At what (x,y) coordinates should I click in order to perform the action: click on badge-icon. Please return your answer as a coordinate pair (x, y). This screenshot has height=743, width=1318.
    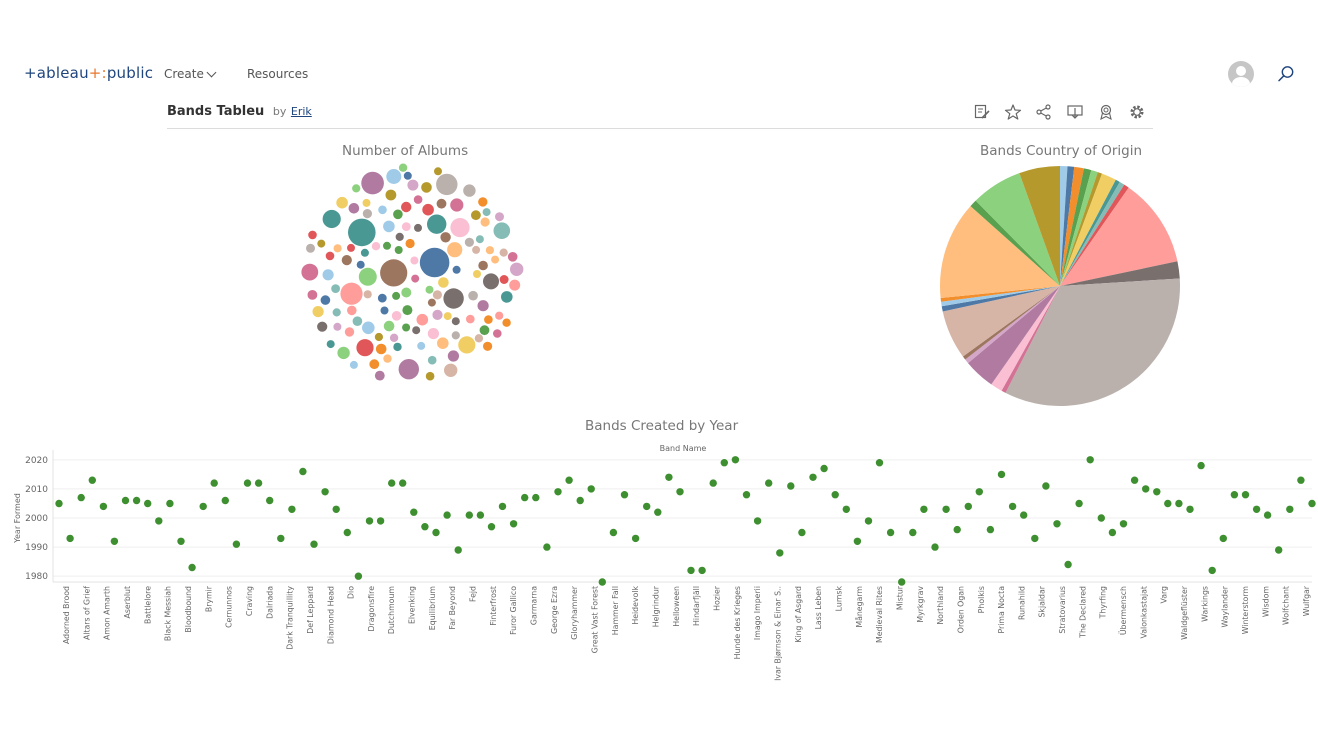
    Looking at the image, I should click on (1106, 112).